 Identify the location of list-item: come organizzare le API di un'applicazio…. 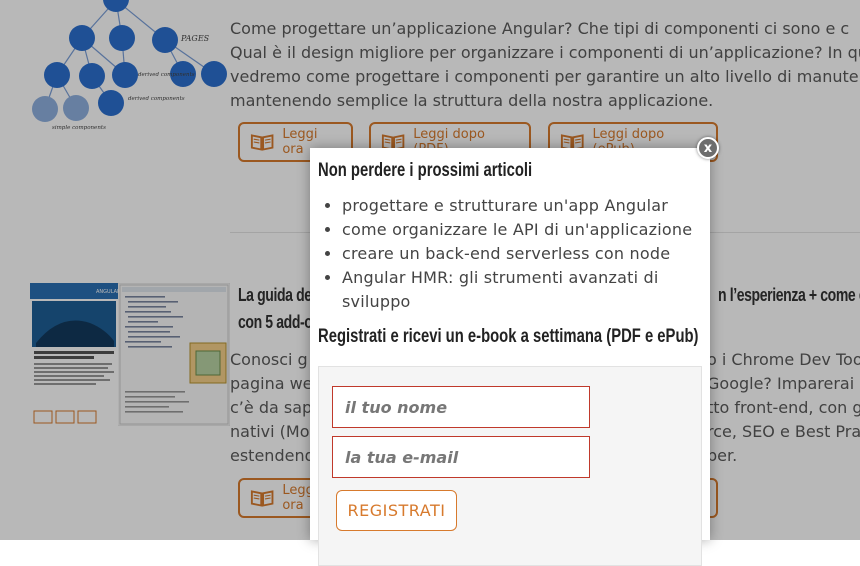
(522, 230).